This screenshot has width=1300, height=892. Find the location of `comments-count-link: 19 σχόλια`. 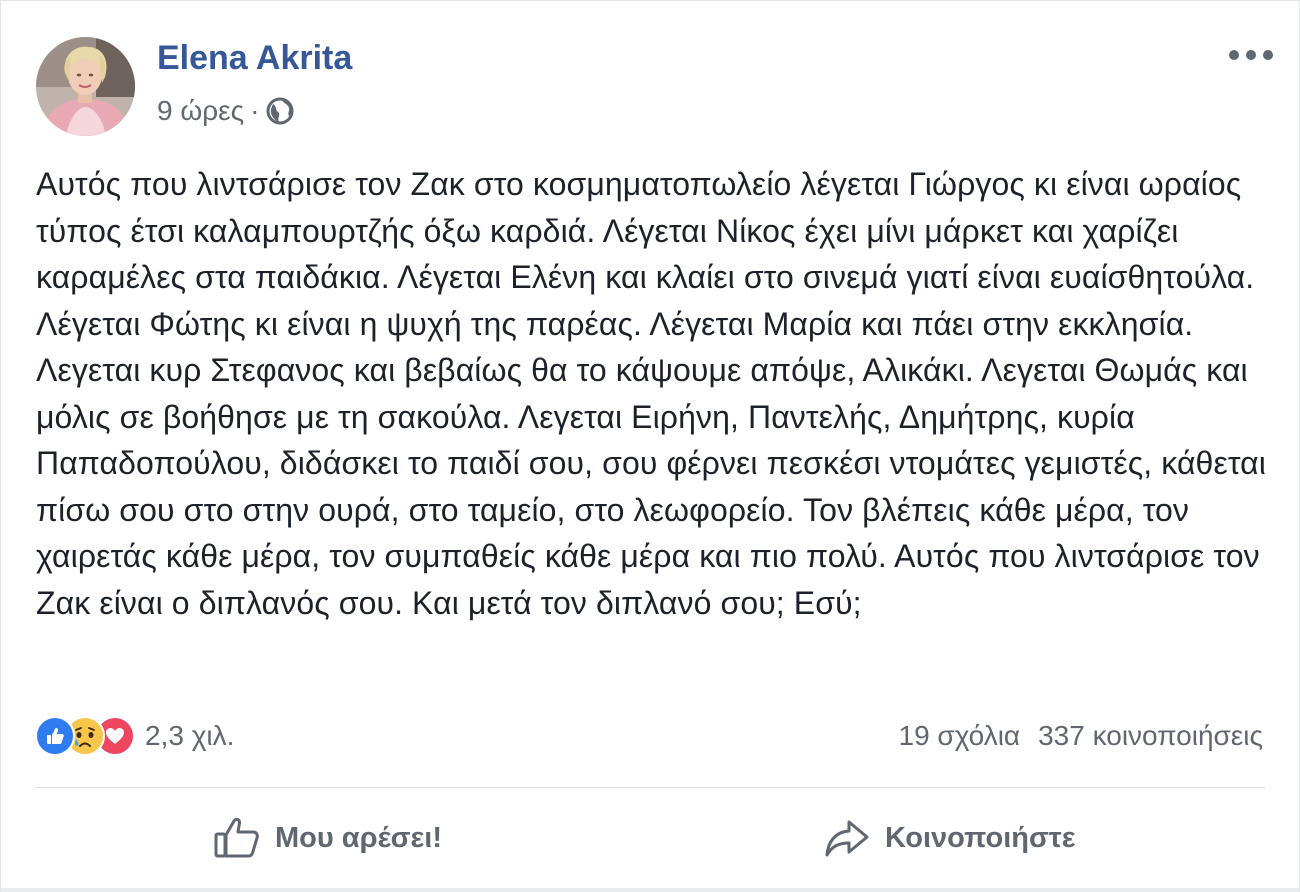

comments-count-link: 19 σχόλια is located at coordinates (960, 736).